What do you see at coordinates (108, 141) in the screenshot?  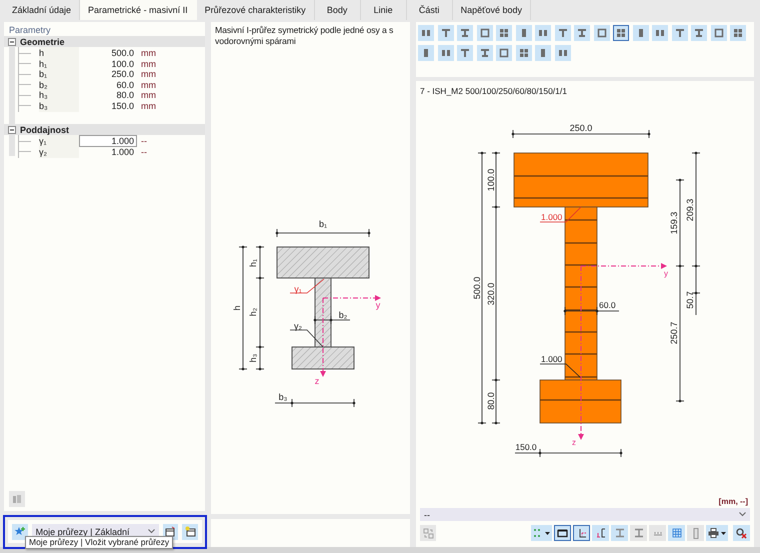 I see `value-field: 1.000` at bounding box center [108, 141].